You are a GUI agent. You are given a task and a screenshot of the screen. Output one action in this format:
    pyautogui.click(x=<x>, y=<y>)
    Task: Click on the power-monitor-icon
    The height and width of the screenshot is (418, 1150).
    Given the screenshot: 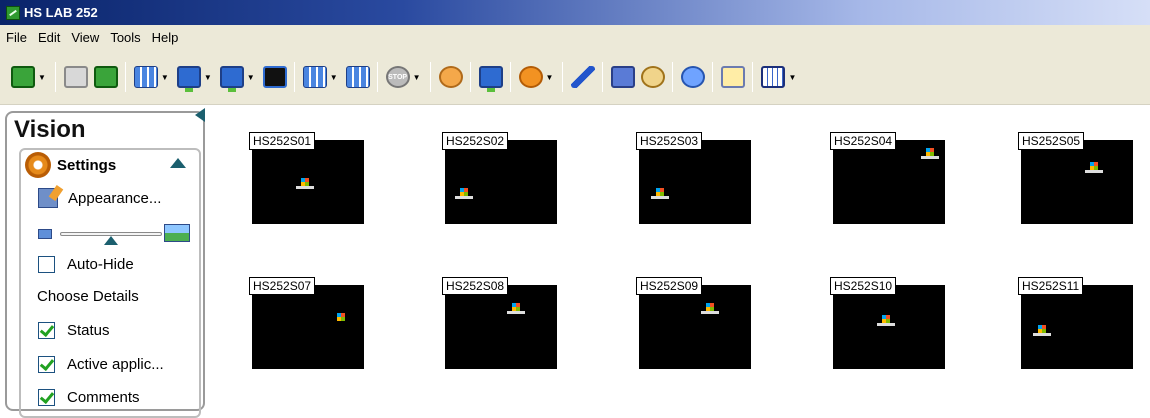 What is the action you would take?
    pyautogui.click(x=490, y=79)
    